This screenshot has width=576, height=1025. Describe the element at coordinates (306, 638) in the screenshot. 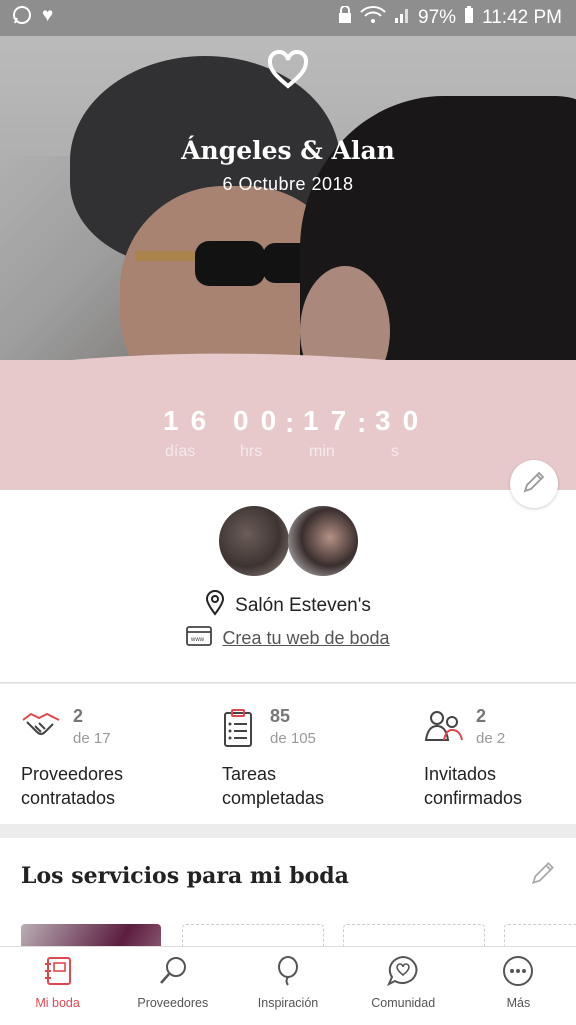

I see `create-website-label: Crea tu web de boda` at that location.